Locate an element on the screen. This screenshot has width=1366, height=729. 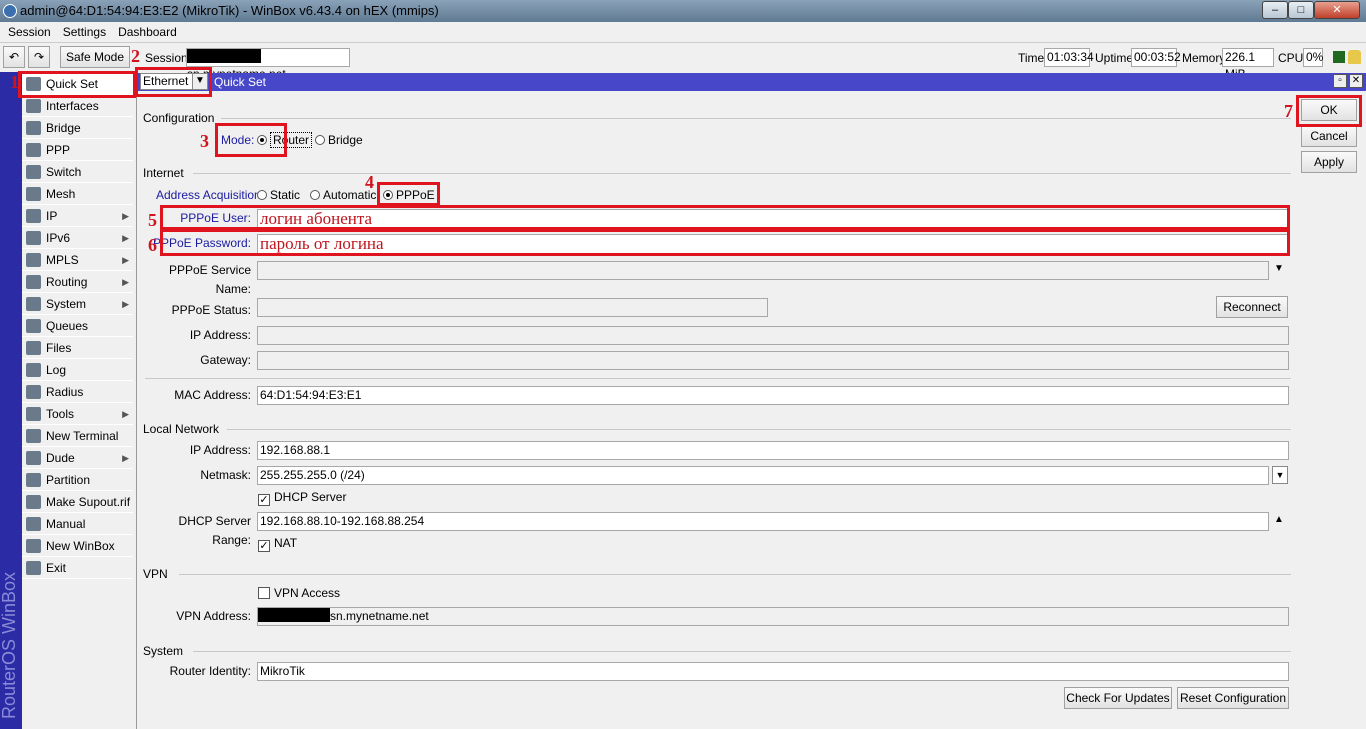
acq-static-radio: Static is located at coordinates (278, 195).